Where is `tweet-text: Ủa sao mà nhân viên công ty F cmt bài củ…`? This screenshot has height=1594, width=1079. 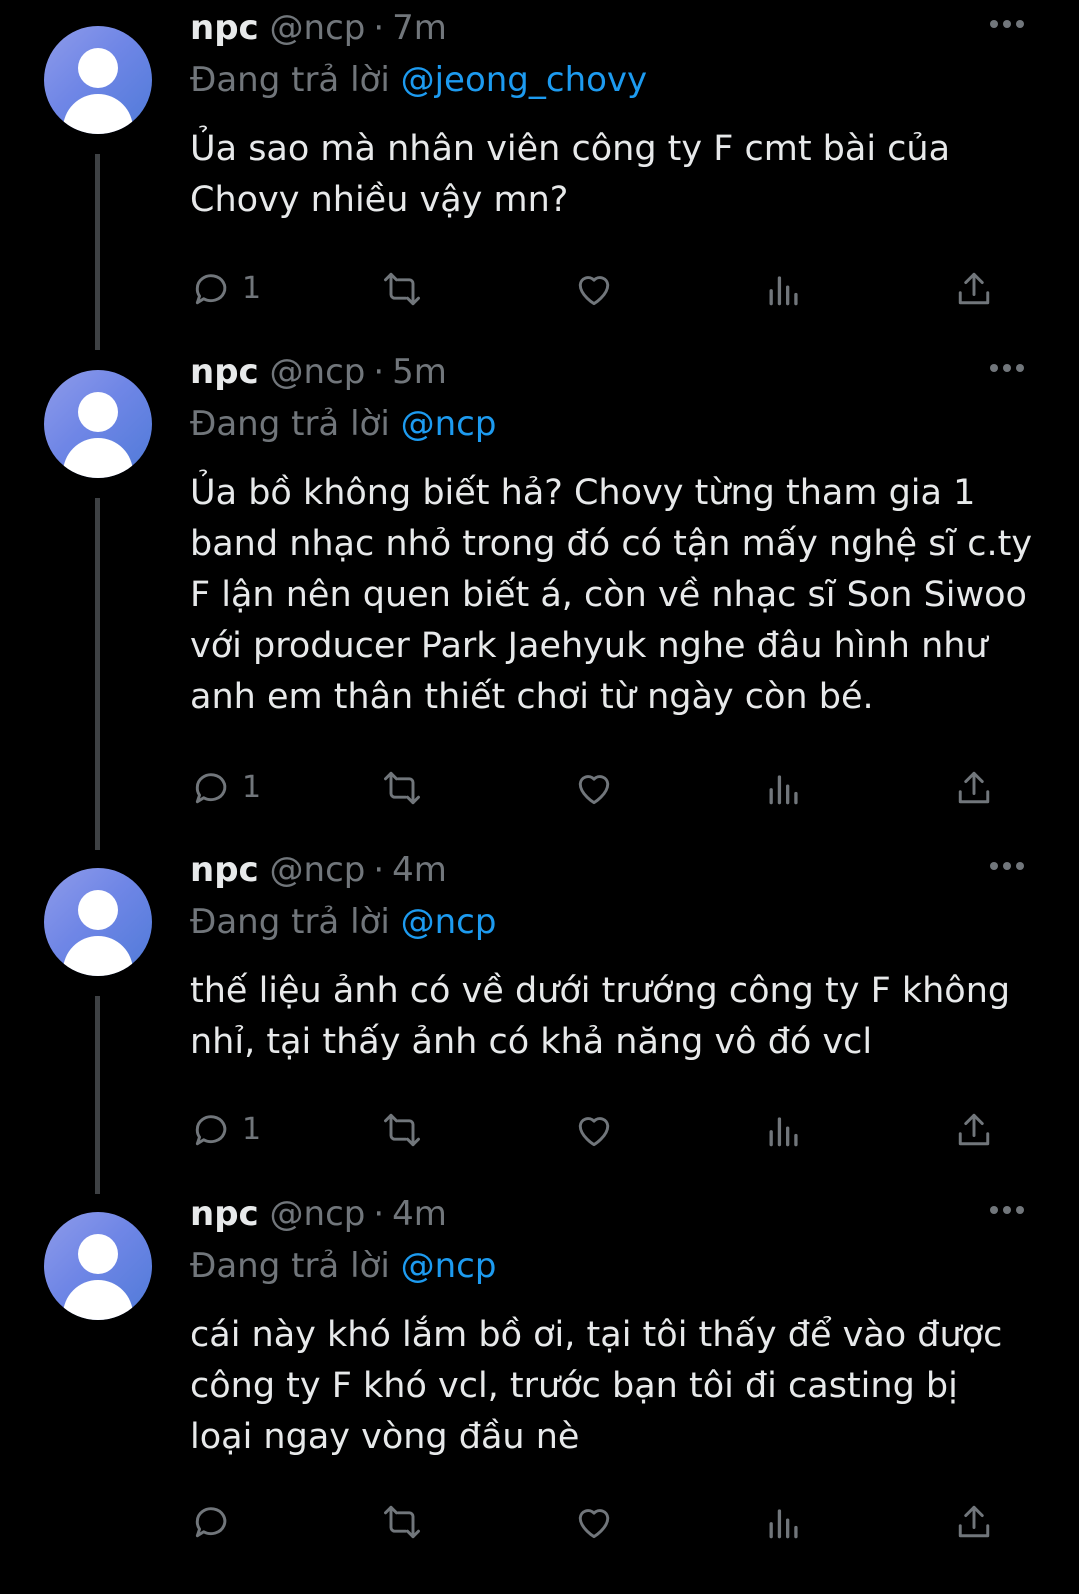 tweet-text: Ủa sao mà nhân viên công ty F cmt bài củ… is located at coordinates (570, 174).